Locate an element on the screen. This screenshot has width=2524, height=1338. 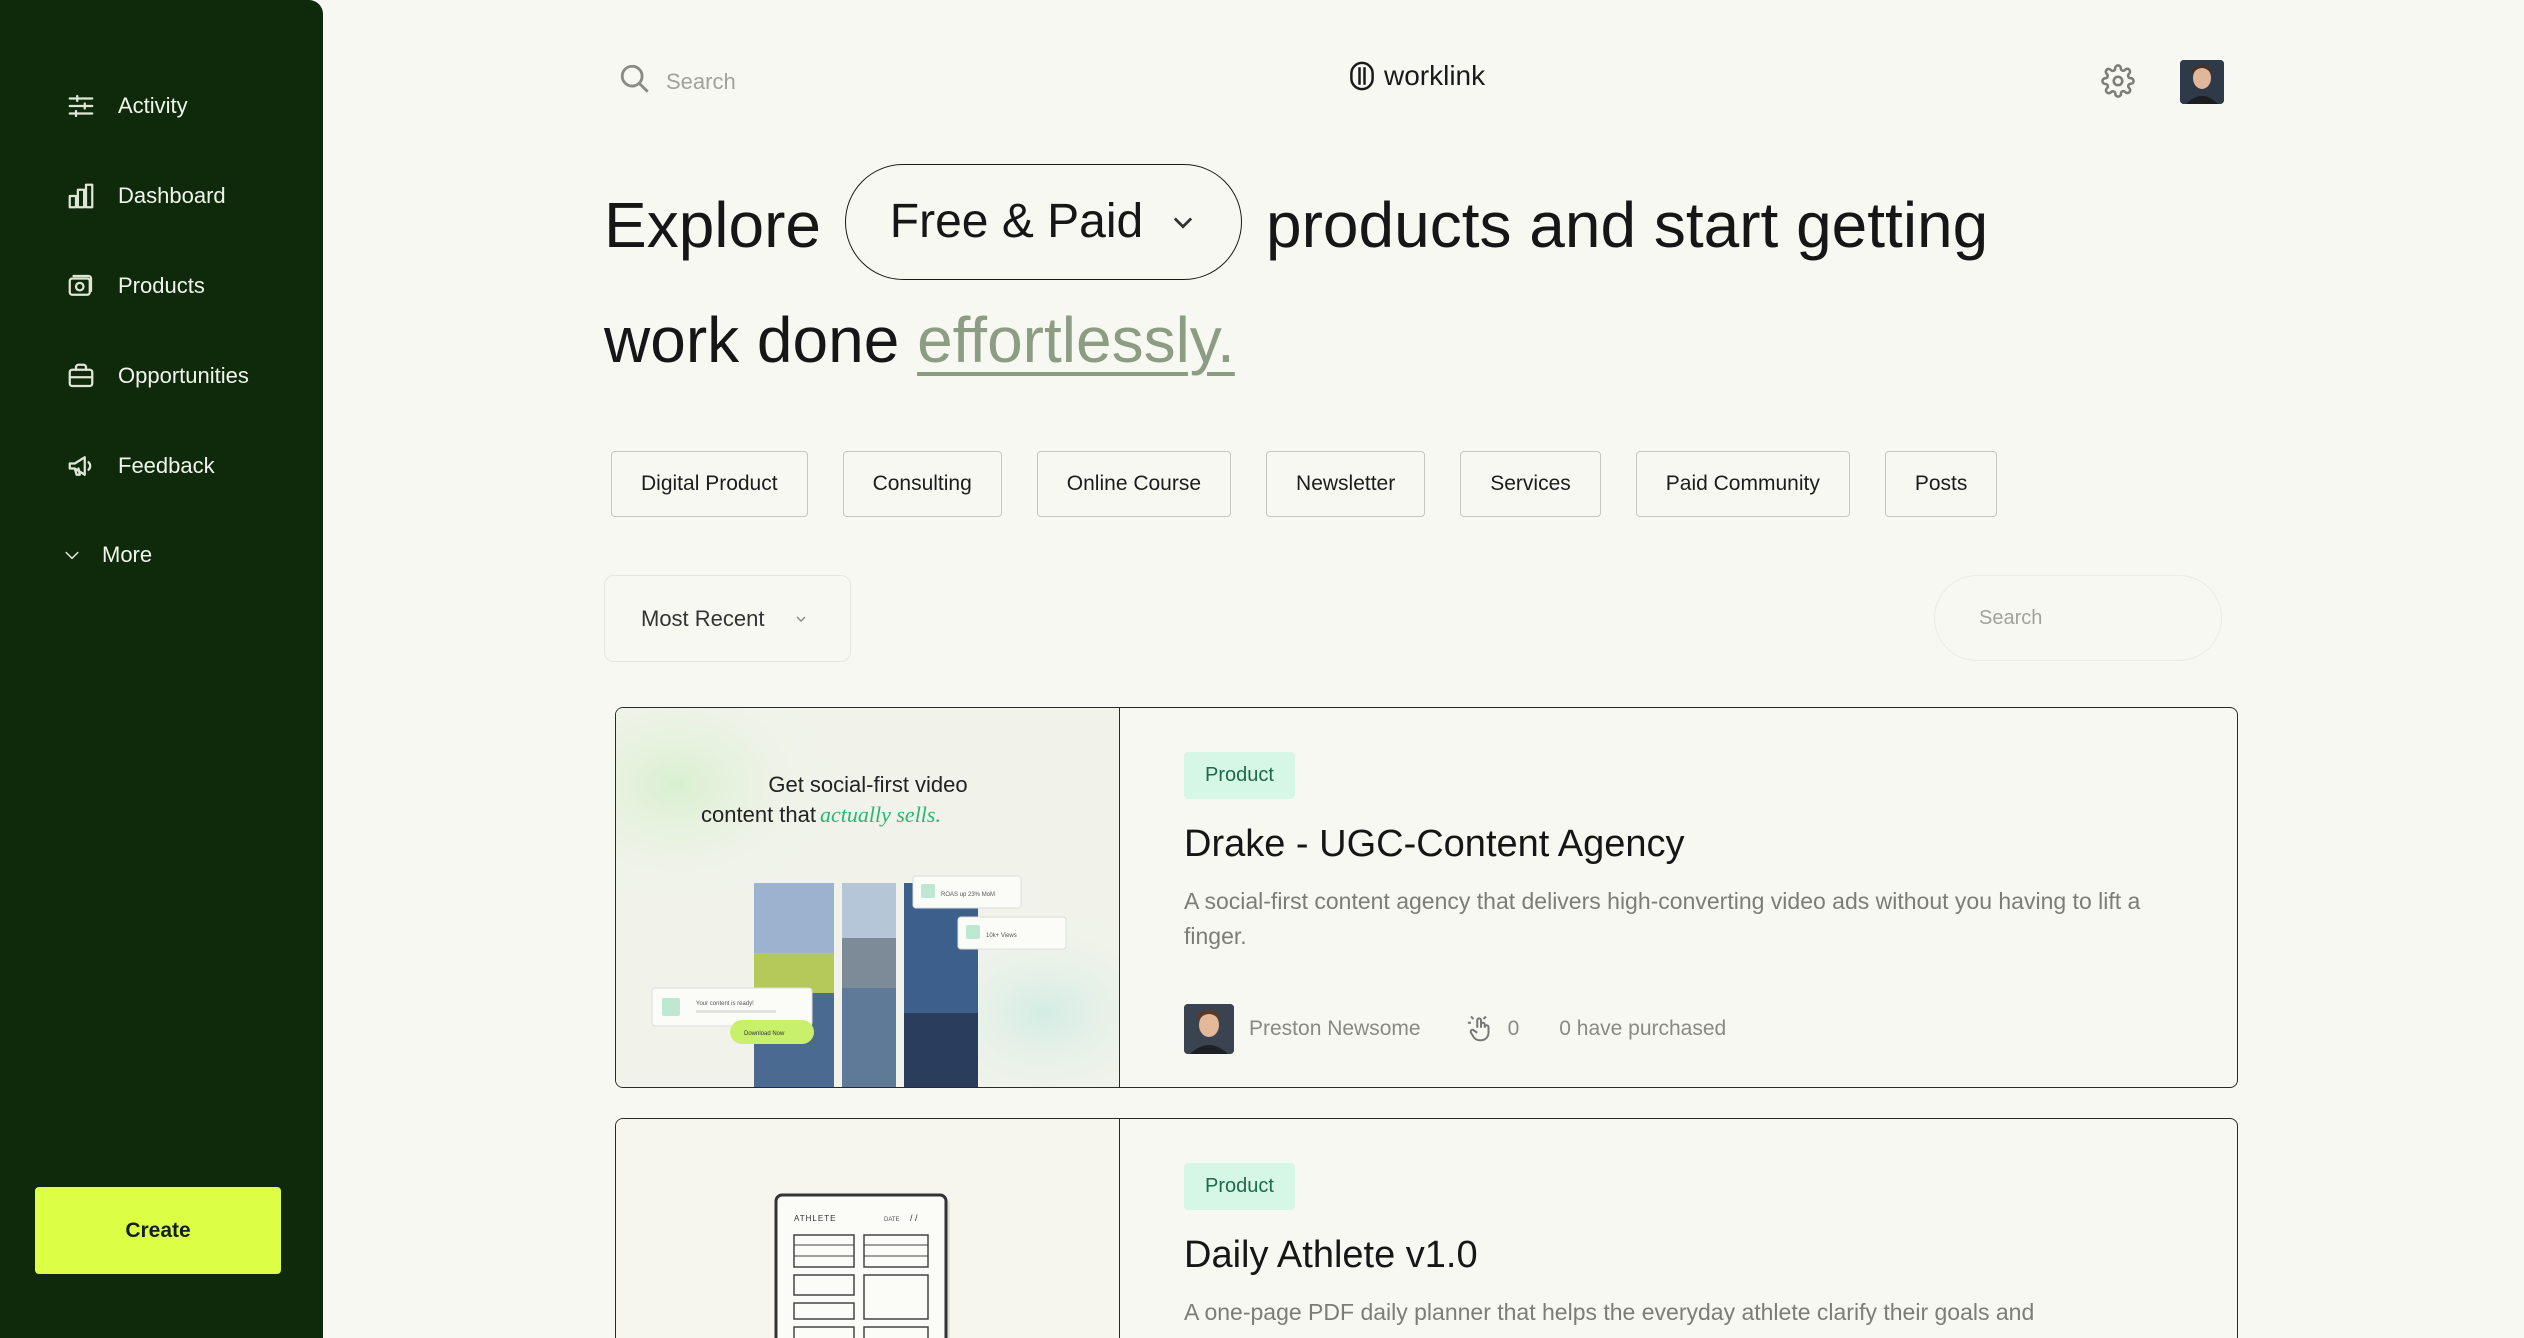
worklink-logo-icon is located at coordinates (1362, 76).